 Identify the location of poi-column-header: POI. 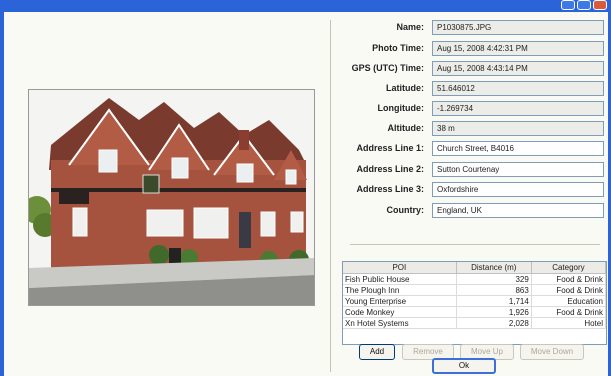
(400, 268).